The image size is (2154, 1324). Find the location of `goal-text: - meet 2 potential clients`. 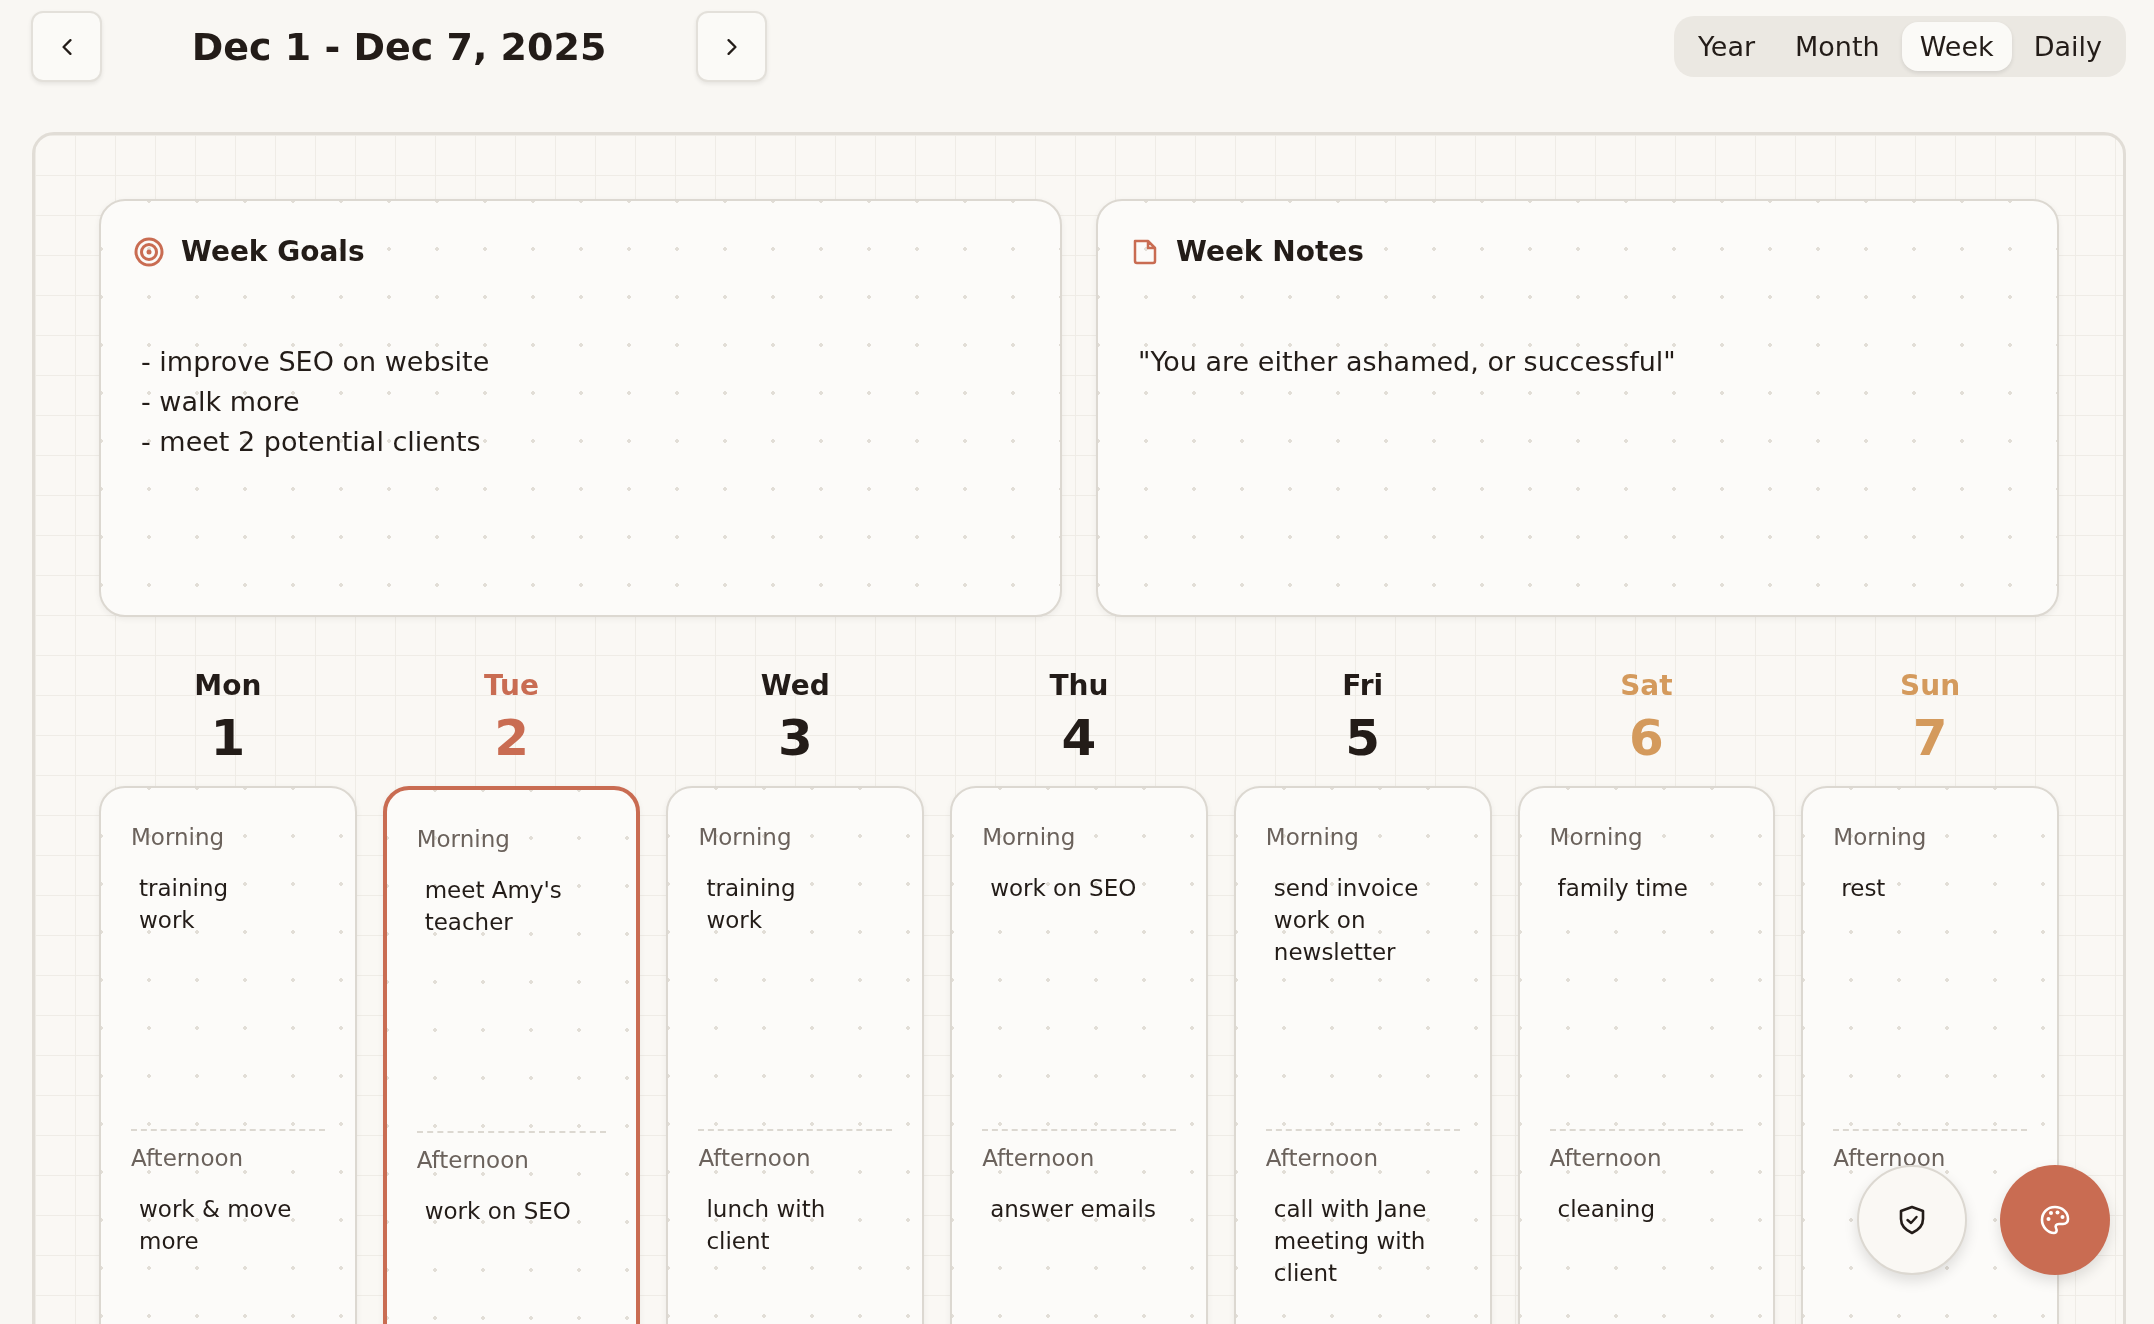

goal-text: - meet 2 potential clients is located at coordinates (311, 442).